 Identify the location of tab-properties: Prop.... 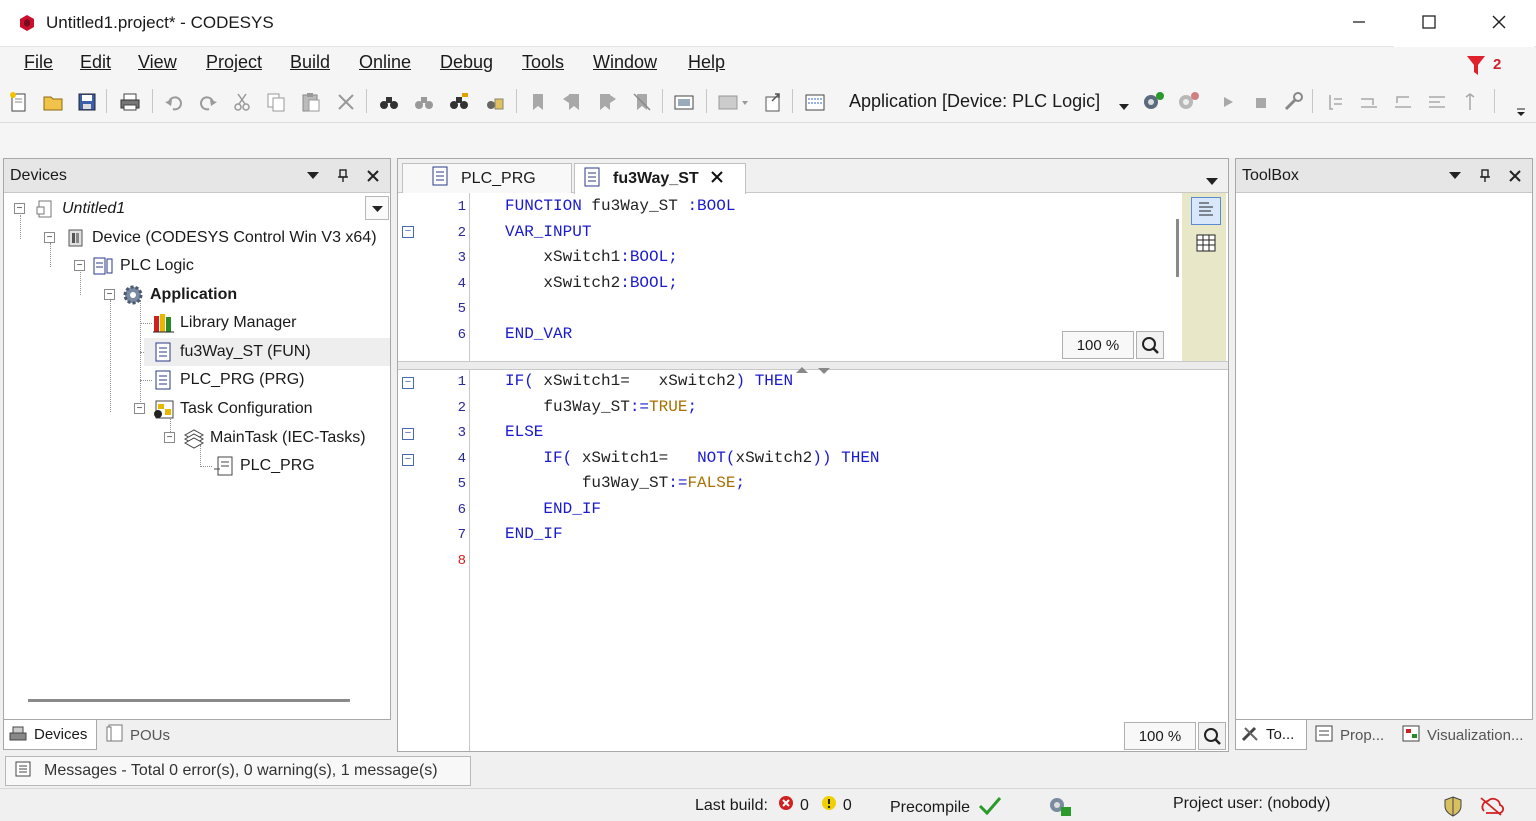
(1352, 735).